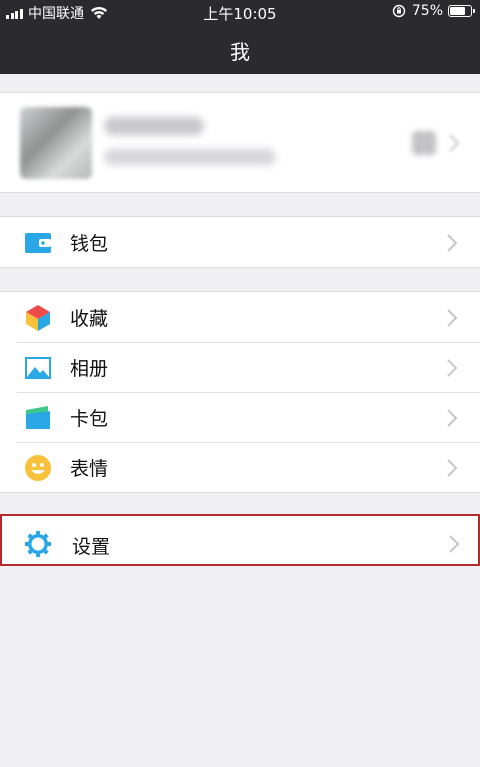 The width and height of the screenshot is (480, 767). What do you see at coordinates (190, 157) in the screenshot?
I see `profile-id-blurred` at bounding box center [190, 157].